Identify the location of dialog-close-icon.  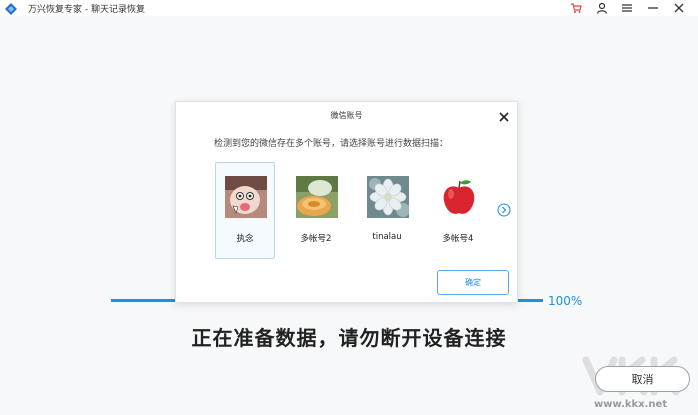
(504, 117).